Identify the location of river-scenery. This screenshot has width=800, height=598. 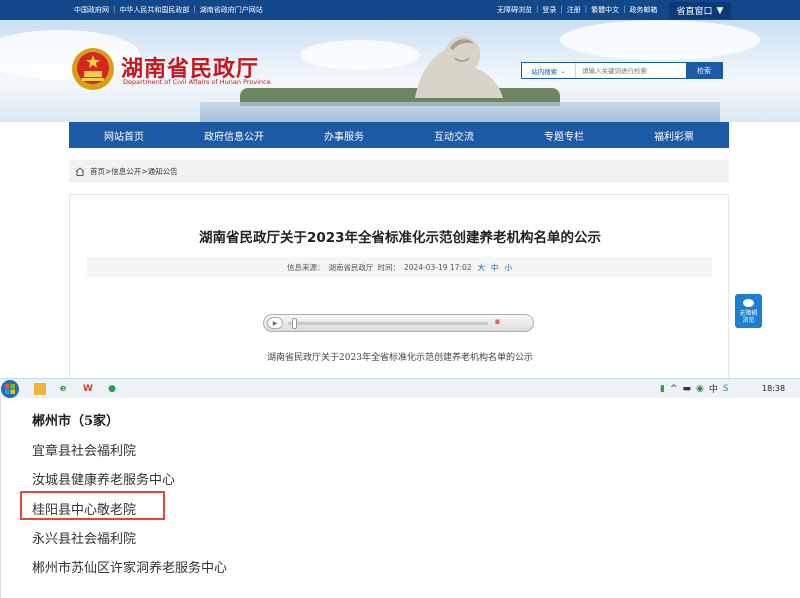
(460, 112).